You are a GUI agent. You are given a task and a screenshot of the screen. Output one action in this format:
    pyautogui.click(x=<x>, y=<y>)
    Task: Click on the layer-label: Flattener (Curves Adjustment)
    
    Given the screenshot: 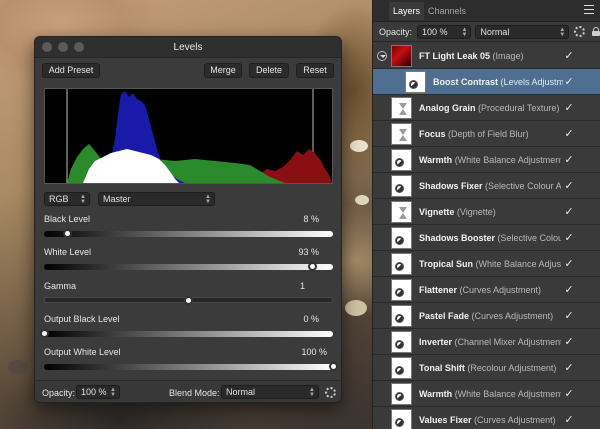 What is the action you would take?
    pyautogui.click(x=490, y=290)
    